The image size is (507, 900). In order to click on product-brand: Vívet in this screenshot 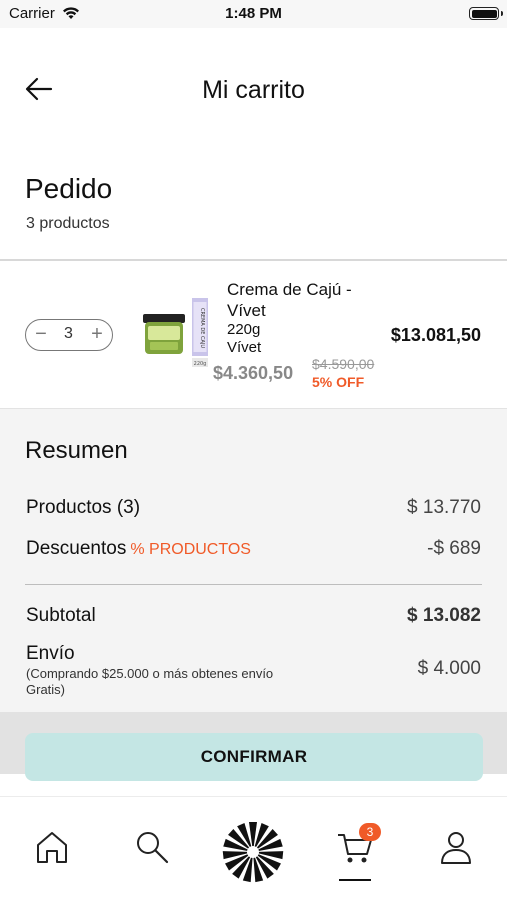, I will do `click(244, 347)`.